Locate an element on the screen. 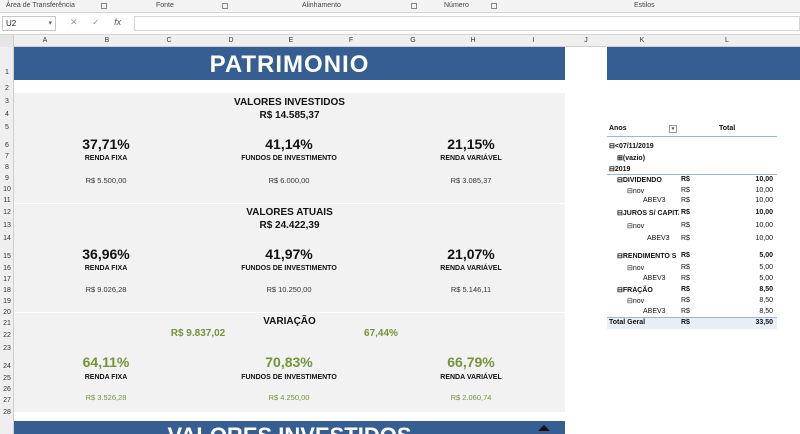 The image size is (800, 434). row-header: 4 is located at coordinates (7, 114).